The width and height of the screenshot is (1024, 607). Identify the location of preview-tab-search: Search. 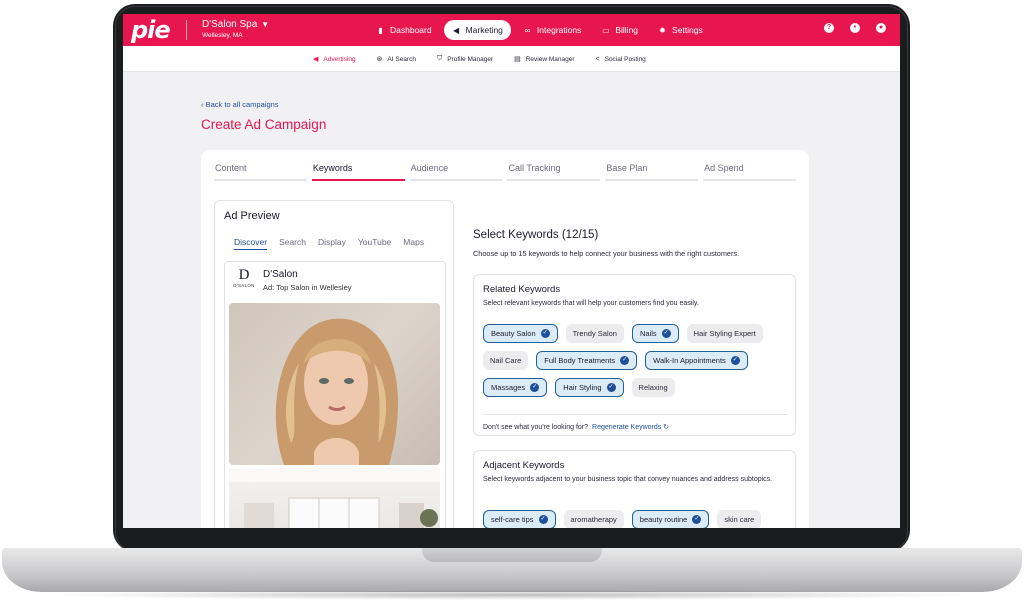
(292, 243).